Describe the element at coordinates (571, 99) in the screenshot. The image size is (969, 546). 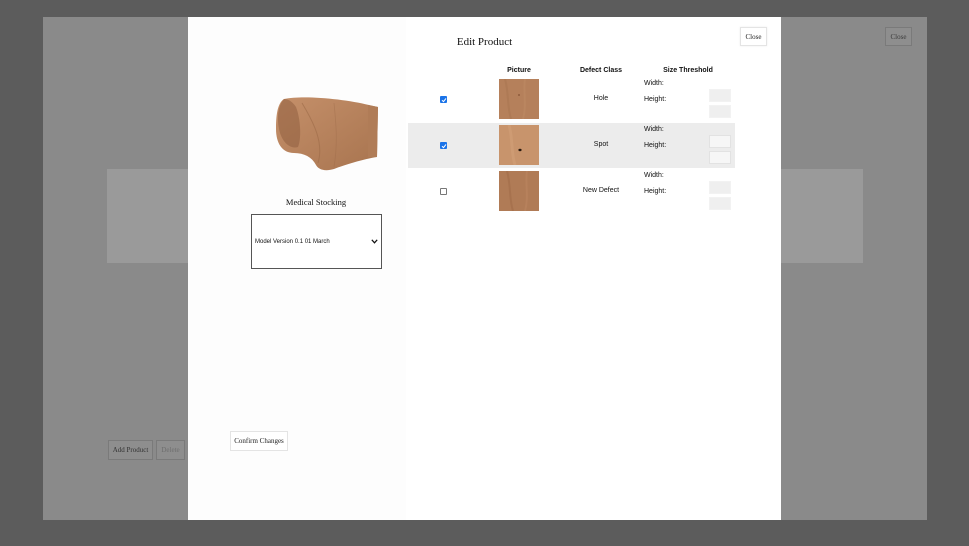
I see `defect-row-hole: Hole Width: Height:` at that location.